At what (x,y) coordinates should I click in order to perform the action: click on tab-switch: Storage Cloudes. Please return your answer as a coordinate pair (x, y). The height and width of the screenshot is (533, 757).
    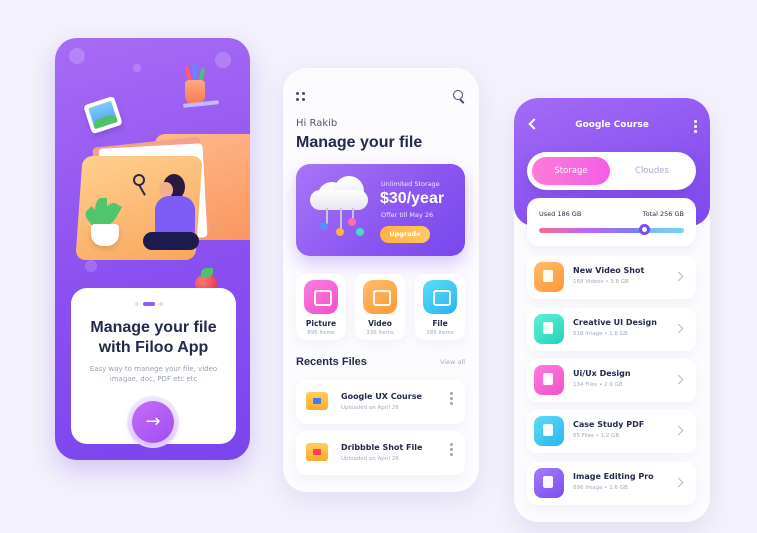
    Looking at the image, I should click on (611, 171).